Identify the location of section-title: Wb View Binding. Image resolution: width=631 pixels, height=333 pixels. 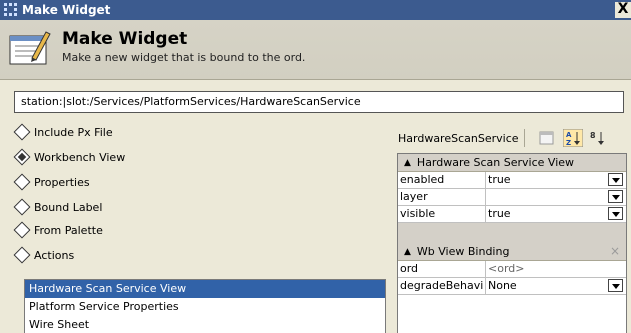
(463, 251).